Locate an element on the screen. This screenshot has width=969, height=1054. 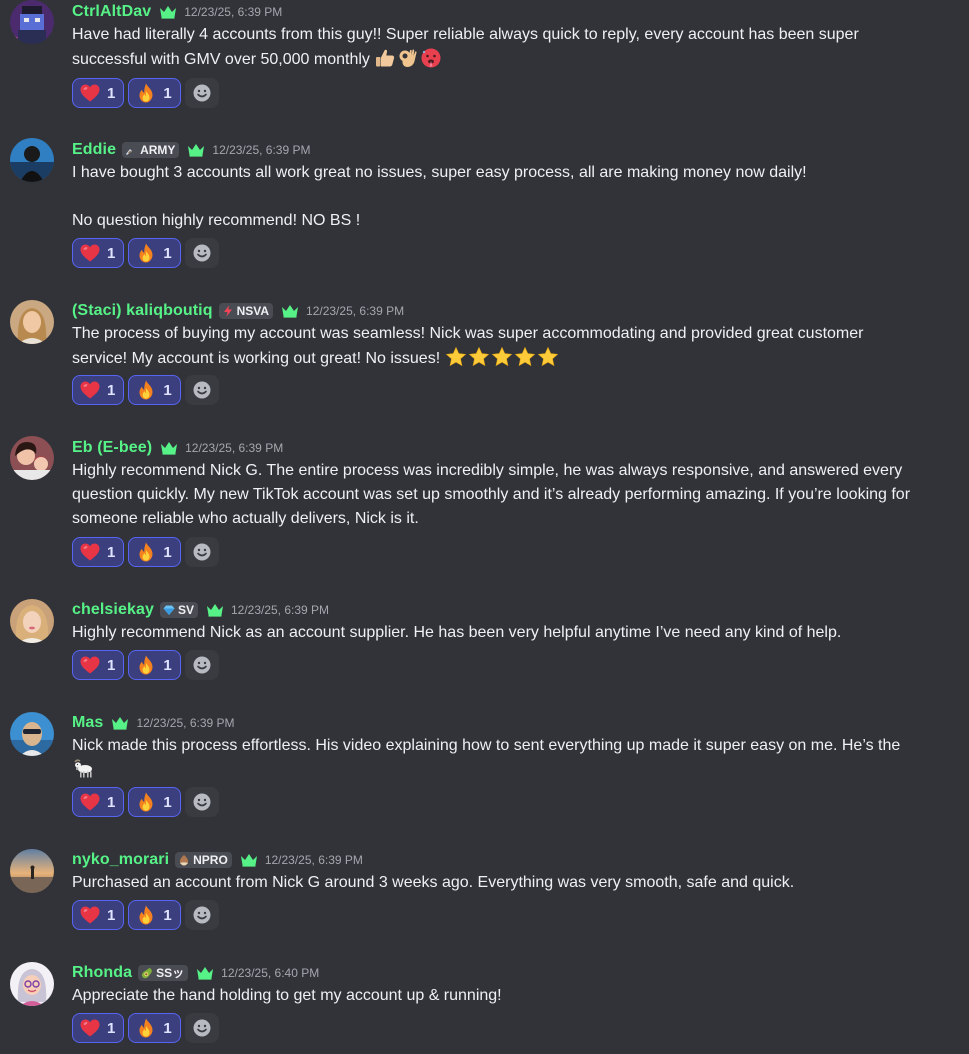
timestamp: 12/23/25, 6:40 PM is located at coordinates (270, 973).